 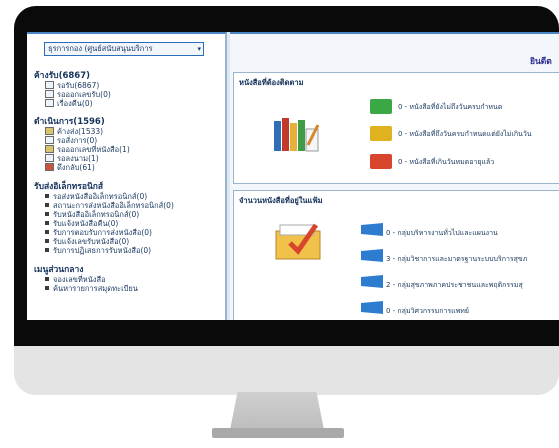 What do you see at coordinates (98, 250) in the screenshot?
I see `menu-item-e-rejected: รับการปฏิเสธการรับหนังสือ(0)` at bounding box center [98, 250].